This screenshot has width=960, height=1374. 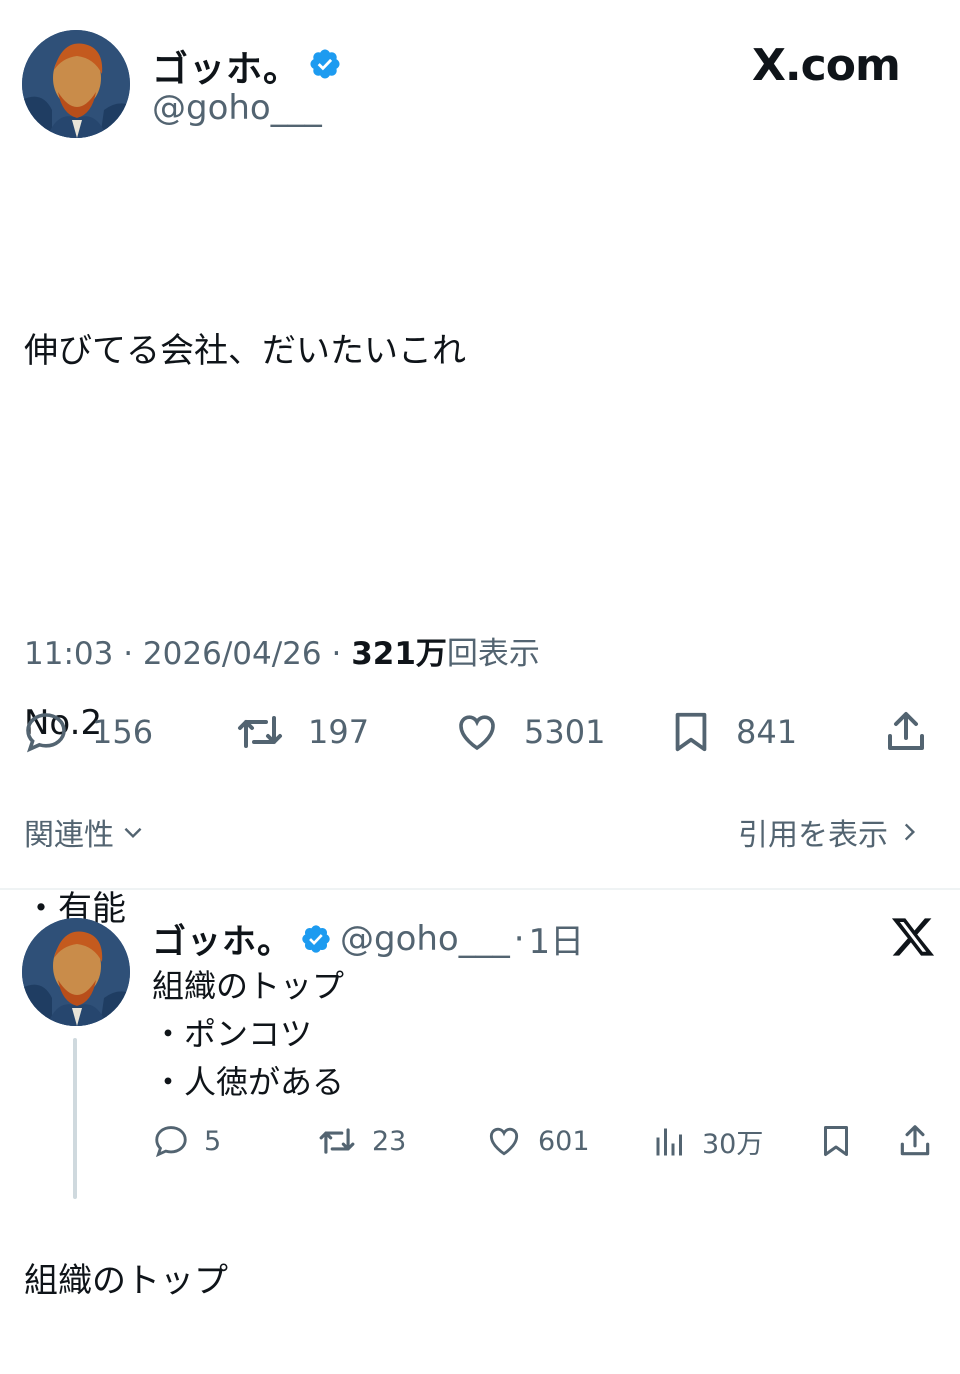 What do you see at coordinates (222, 938) in the screenshot?
I see `reply-author-name: ゴッホ。` at bounding box center [222, 938].